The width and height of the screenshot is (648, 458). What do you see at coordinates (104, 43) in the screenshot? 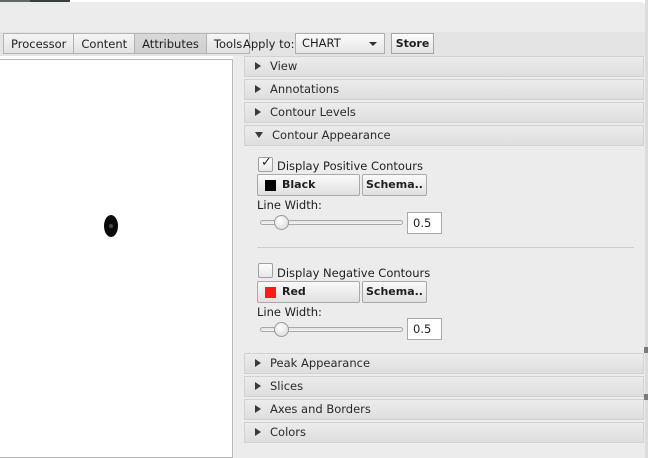
I see `tab-content: Content` at bounding box center [104, 43].